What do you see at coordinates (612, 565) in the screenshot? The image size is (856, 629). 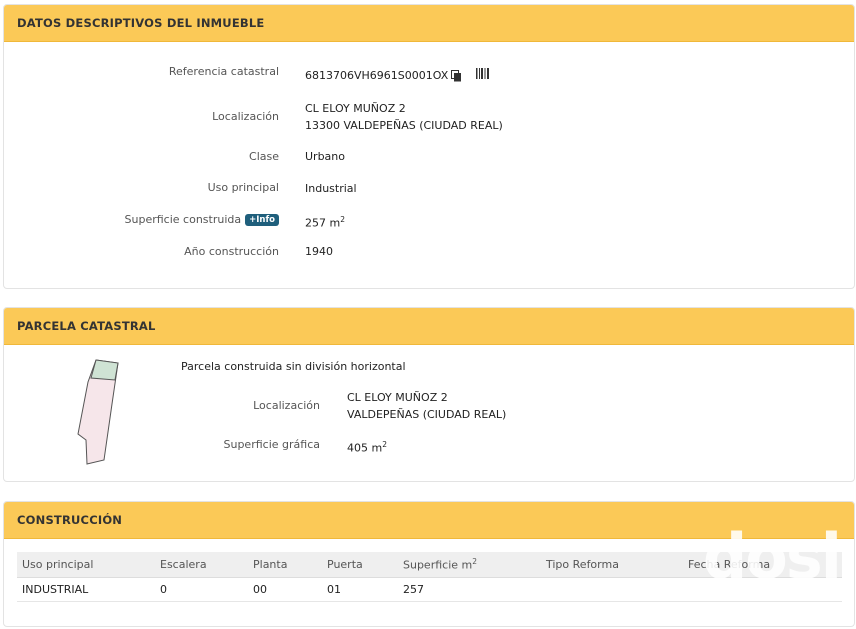 I see `col-tipo-reforma: Tipo Reforma` at bounding box center [612, 565].